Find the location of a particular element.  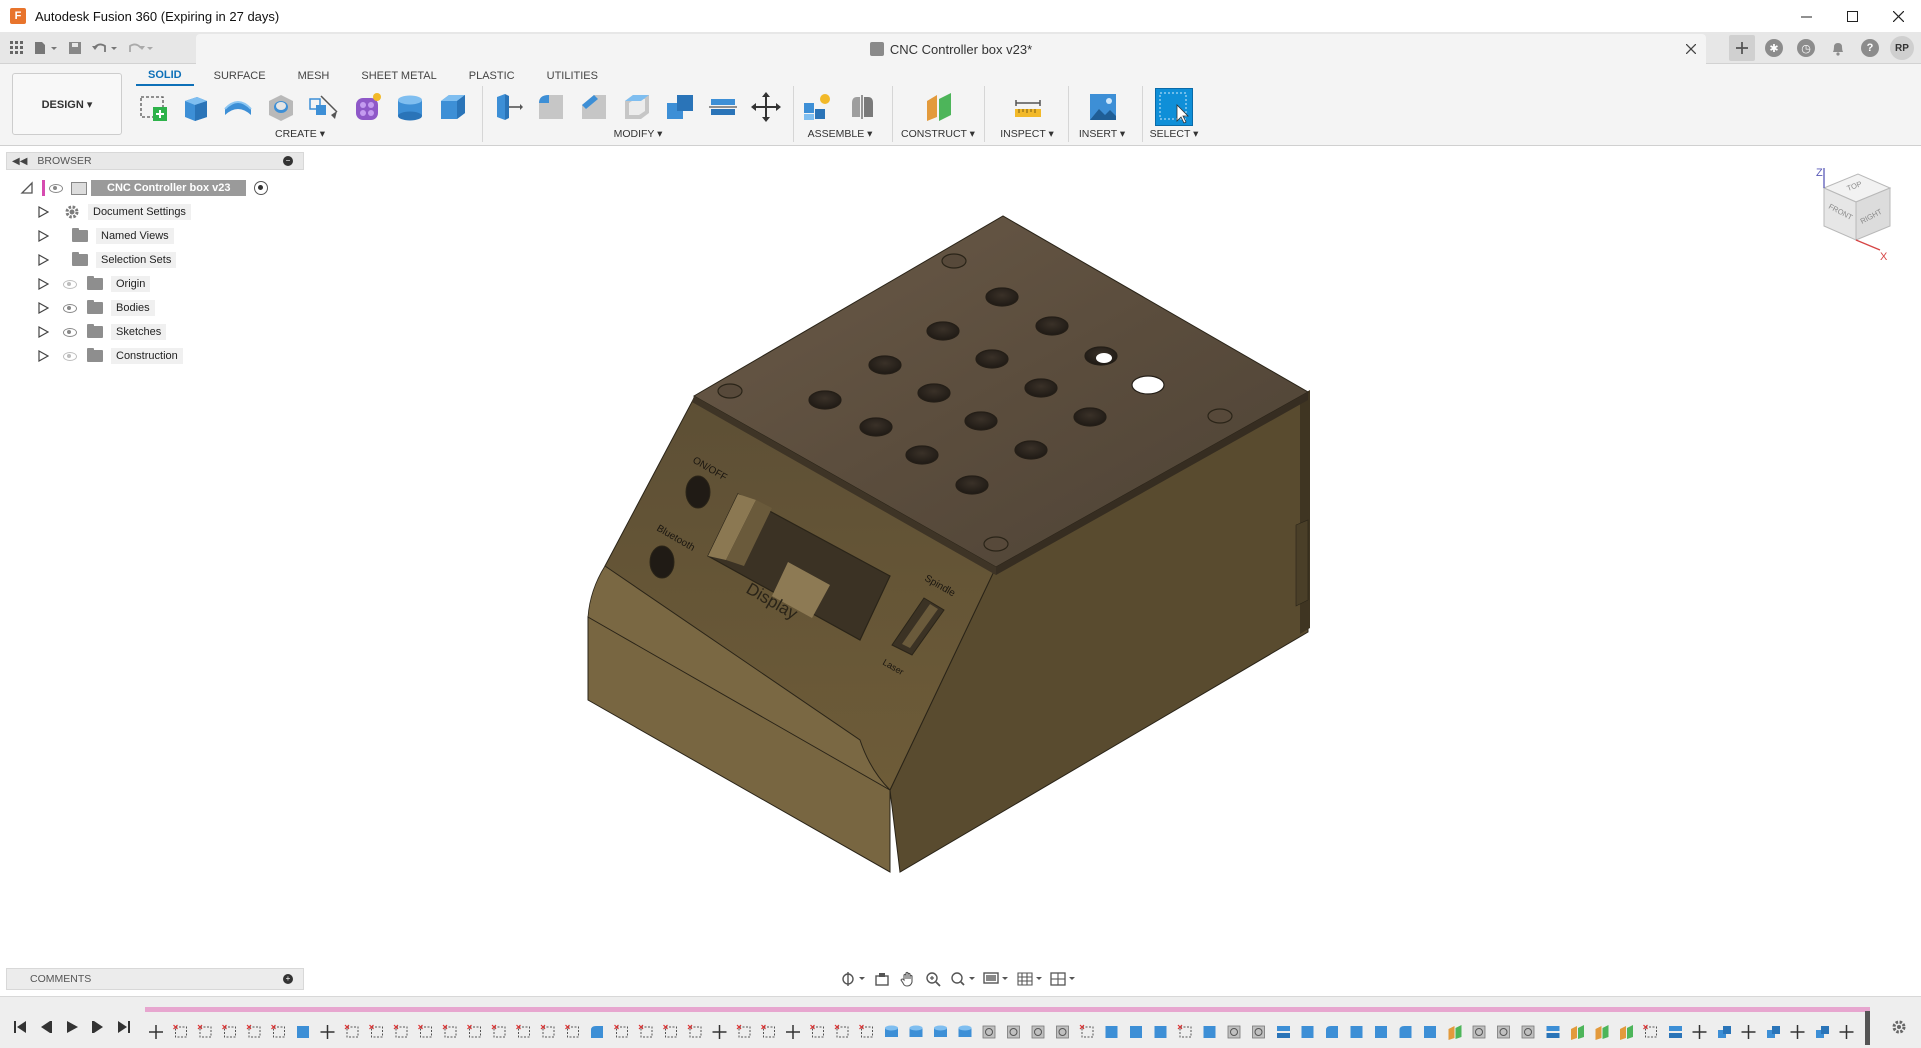

cylinder-button is located at coordinates (410, 107).